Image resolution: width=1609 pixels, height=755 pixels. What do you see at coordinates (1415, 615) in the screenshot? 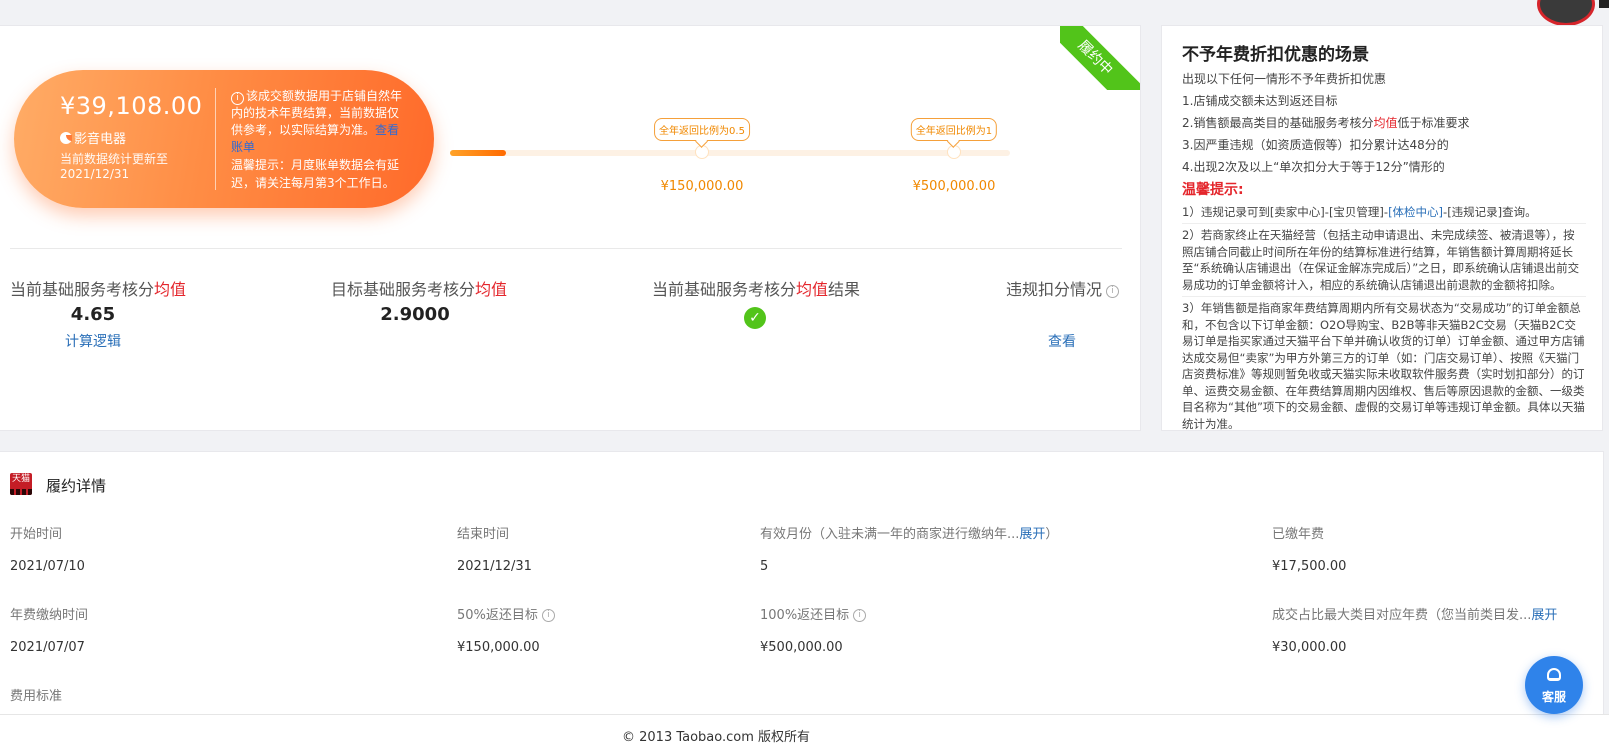
I see `max-category-fee-label: 成交占比最大类目对应年费（您当前类目发...展开` at bounding box center [1415, 615].